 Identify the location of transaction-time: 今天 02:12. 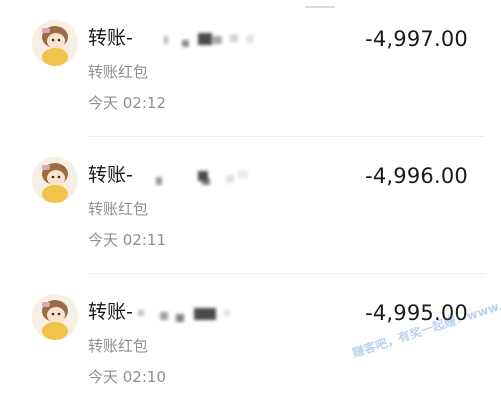
(127, 103).